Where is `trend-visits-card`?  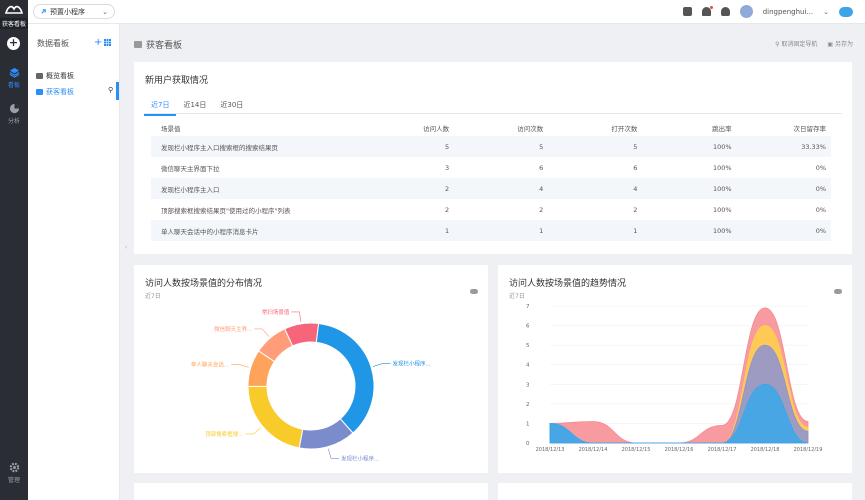 trend-visits-card is located at coordinates (675, 491).